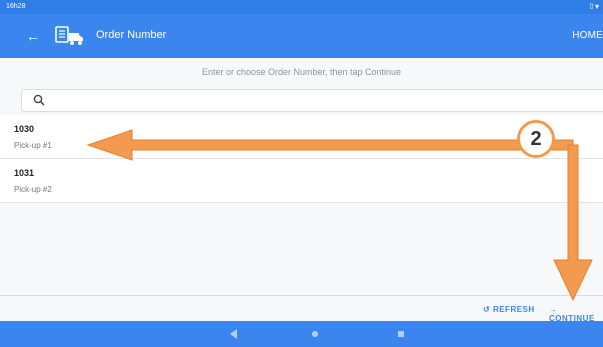  Describe the element at coordinates (69, 35) in the screenshot. I see `truck-document-icon` at that location.